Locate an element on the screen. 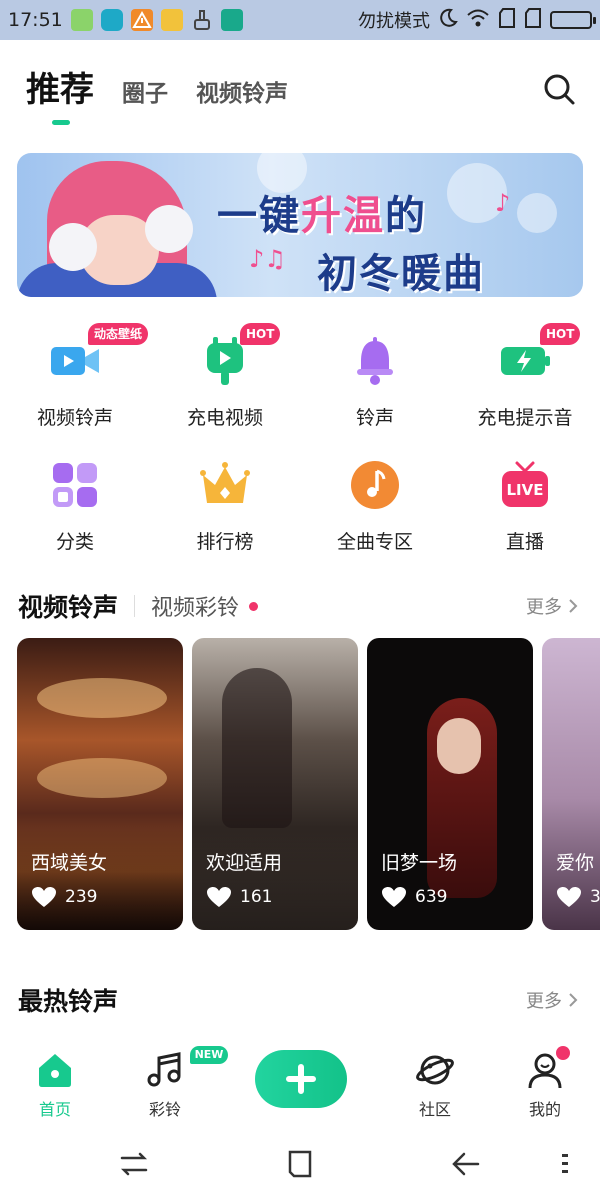  nav-mine: 我的 is located at coordinates (545, 1085).